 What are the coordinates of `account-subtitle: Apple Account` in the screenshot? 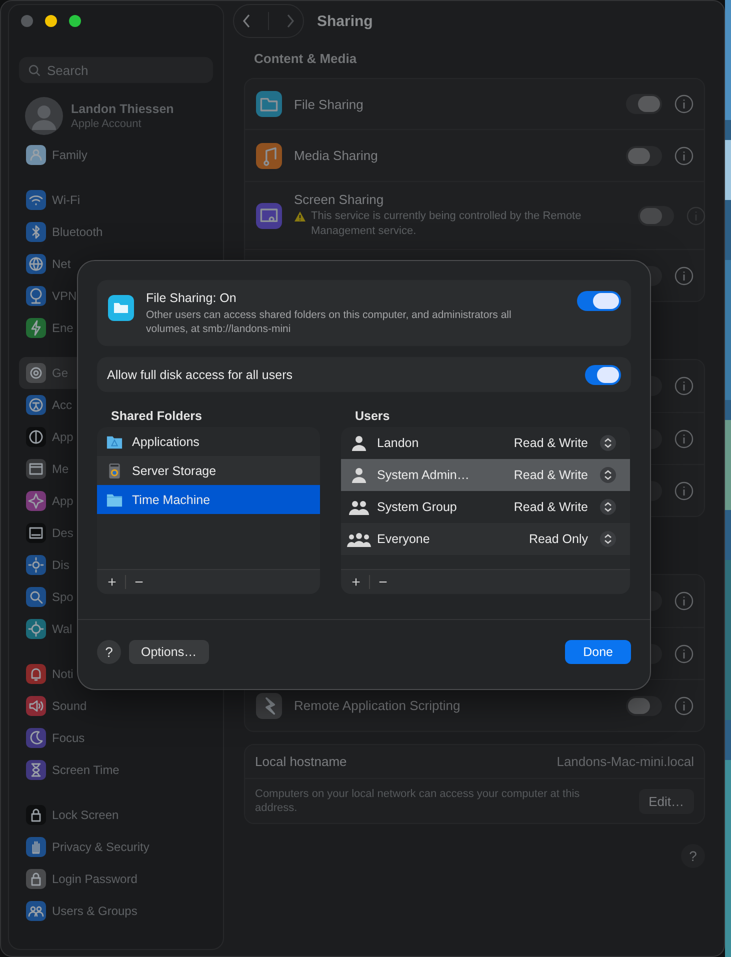 It's located at (106, 124).